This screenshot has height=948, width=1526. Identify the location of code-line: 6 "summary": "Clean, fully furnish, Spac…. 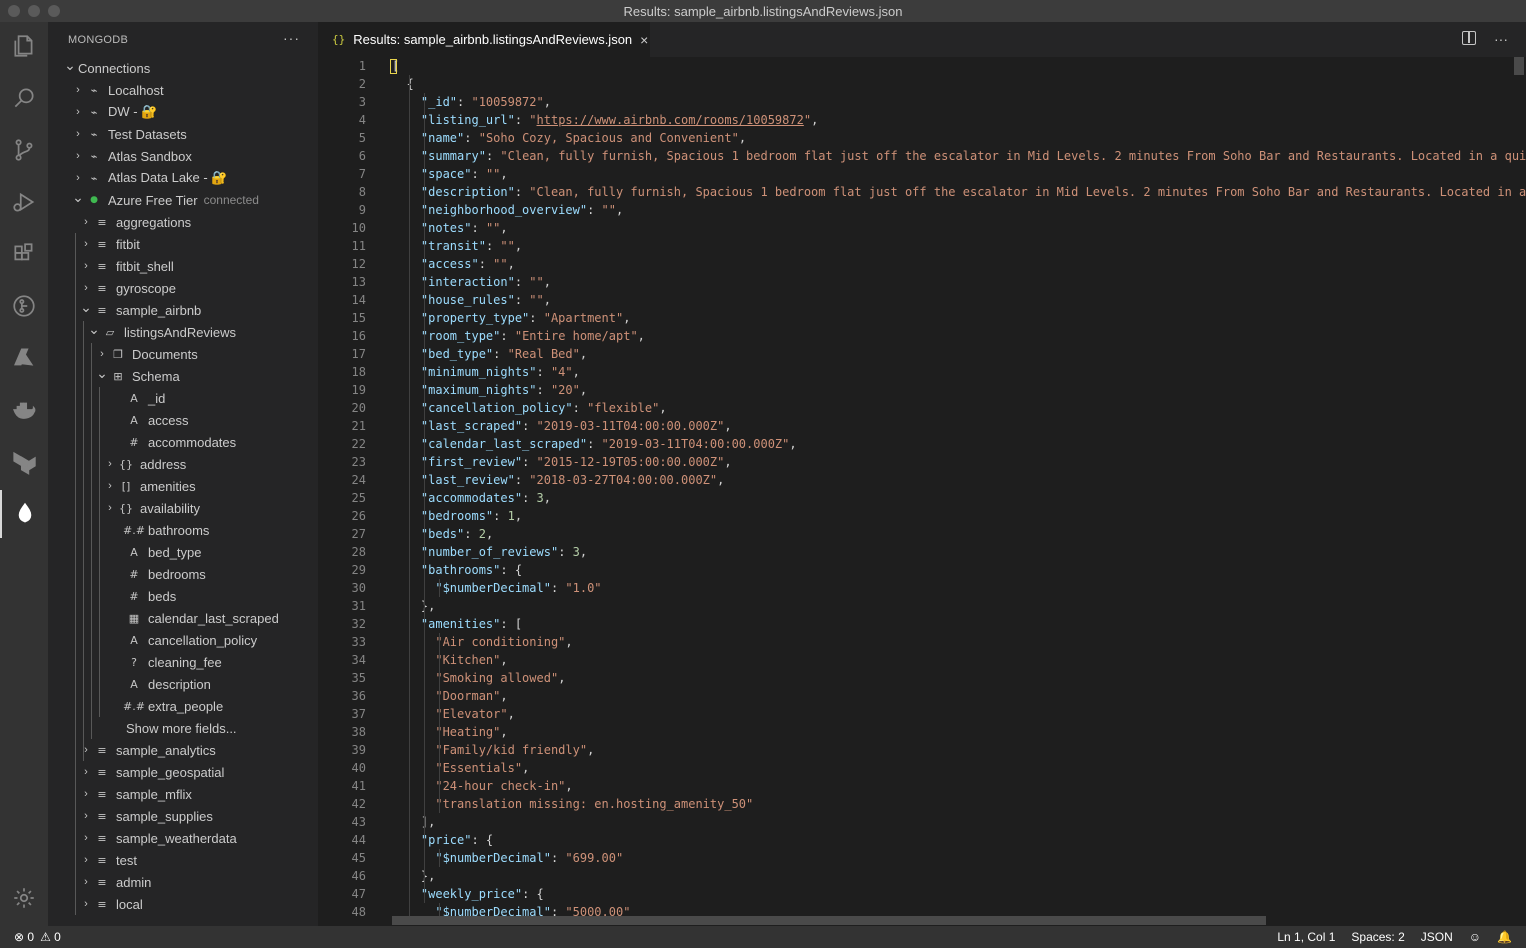
(922, 156).